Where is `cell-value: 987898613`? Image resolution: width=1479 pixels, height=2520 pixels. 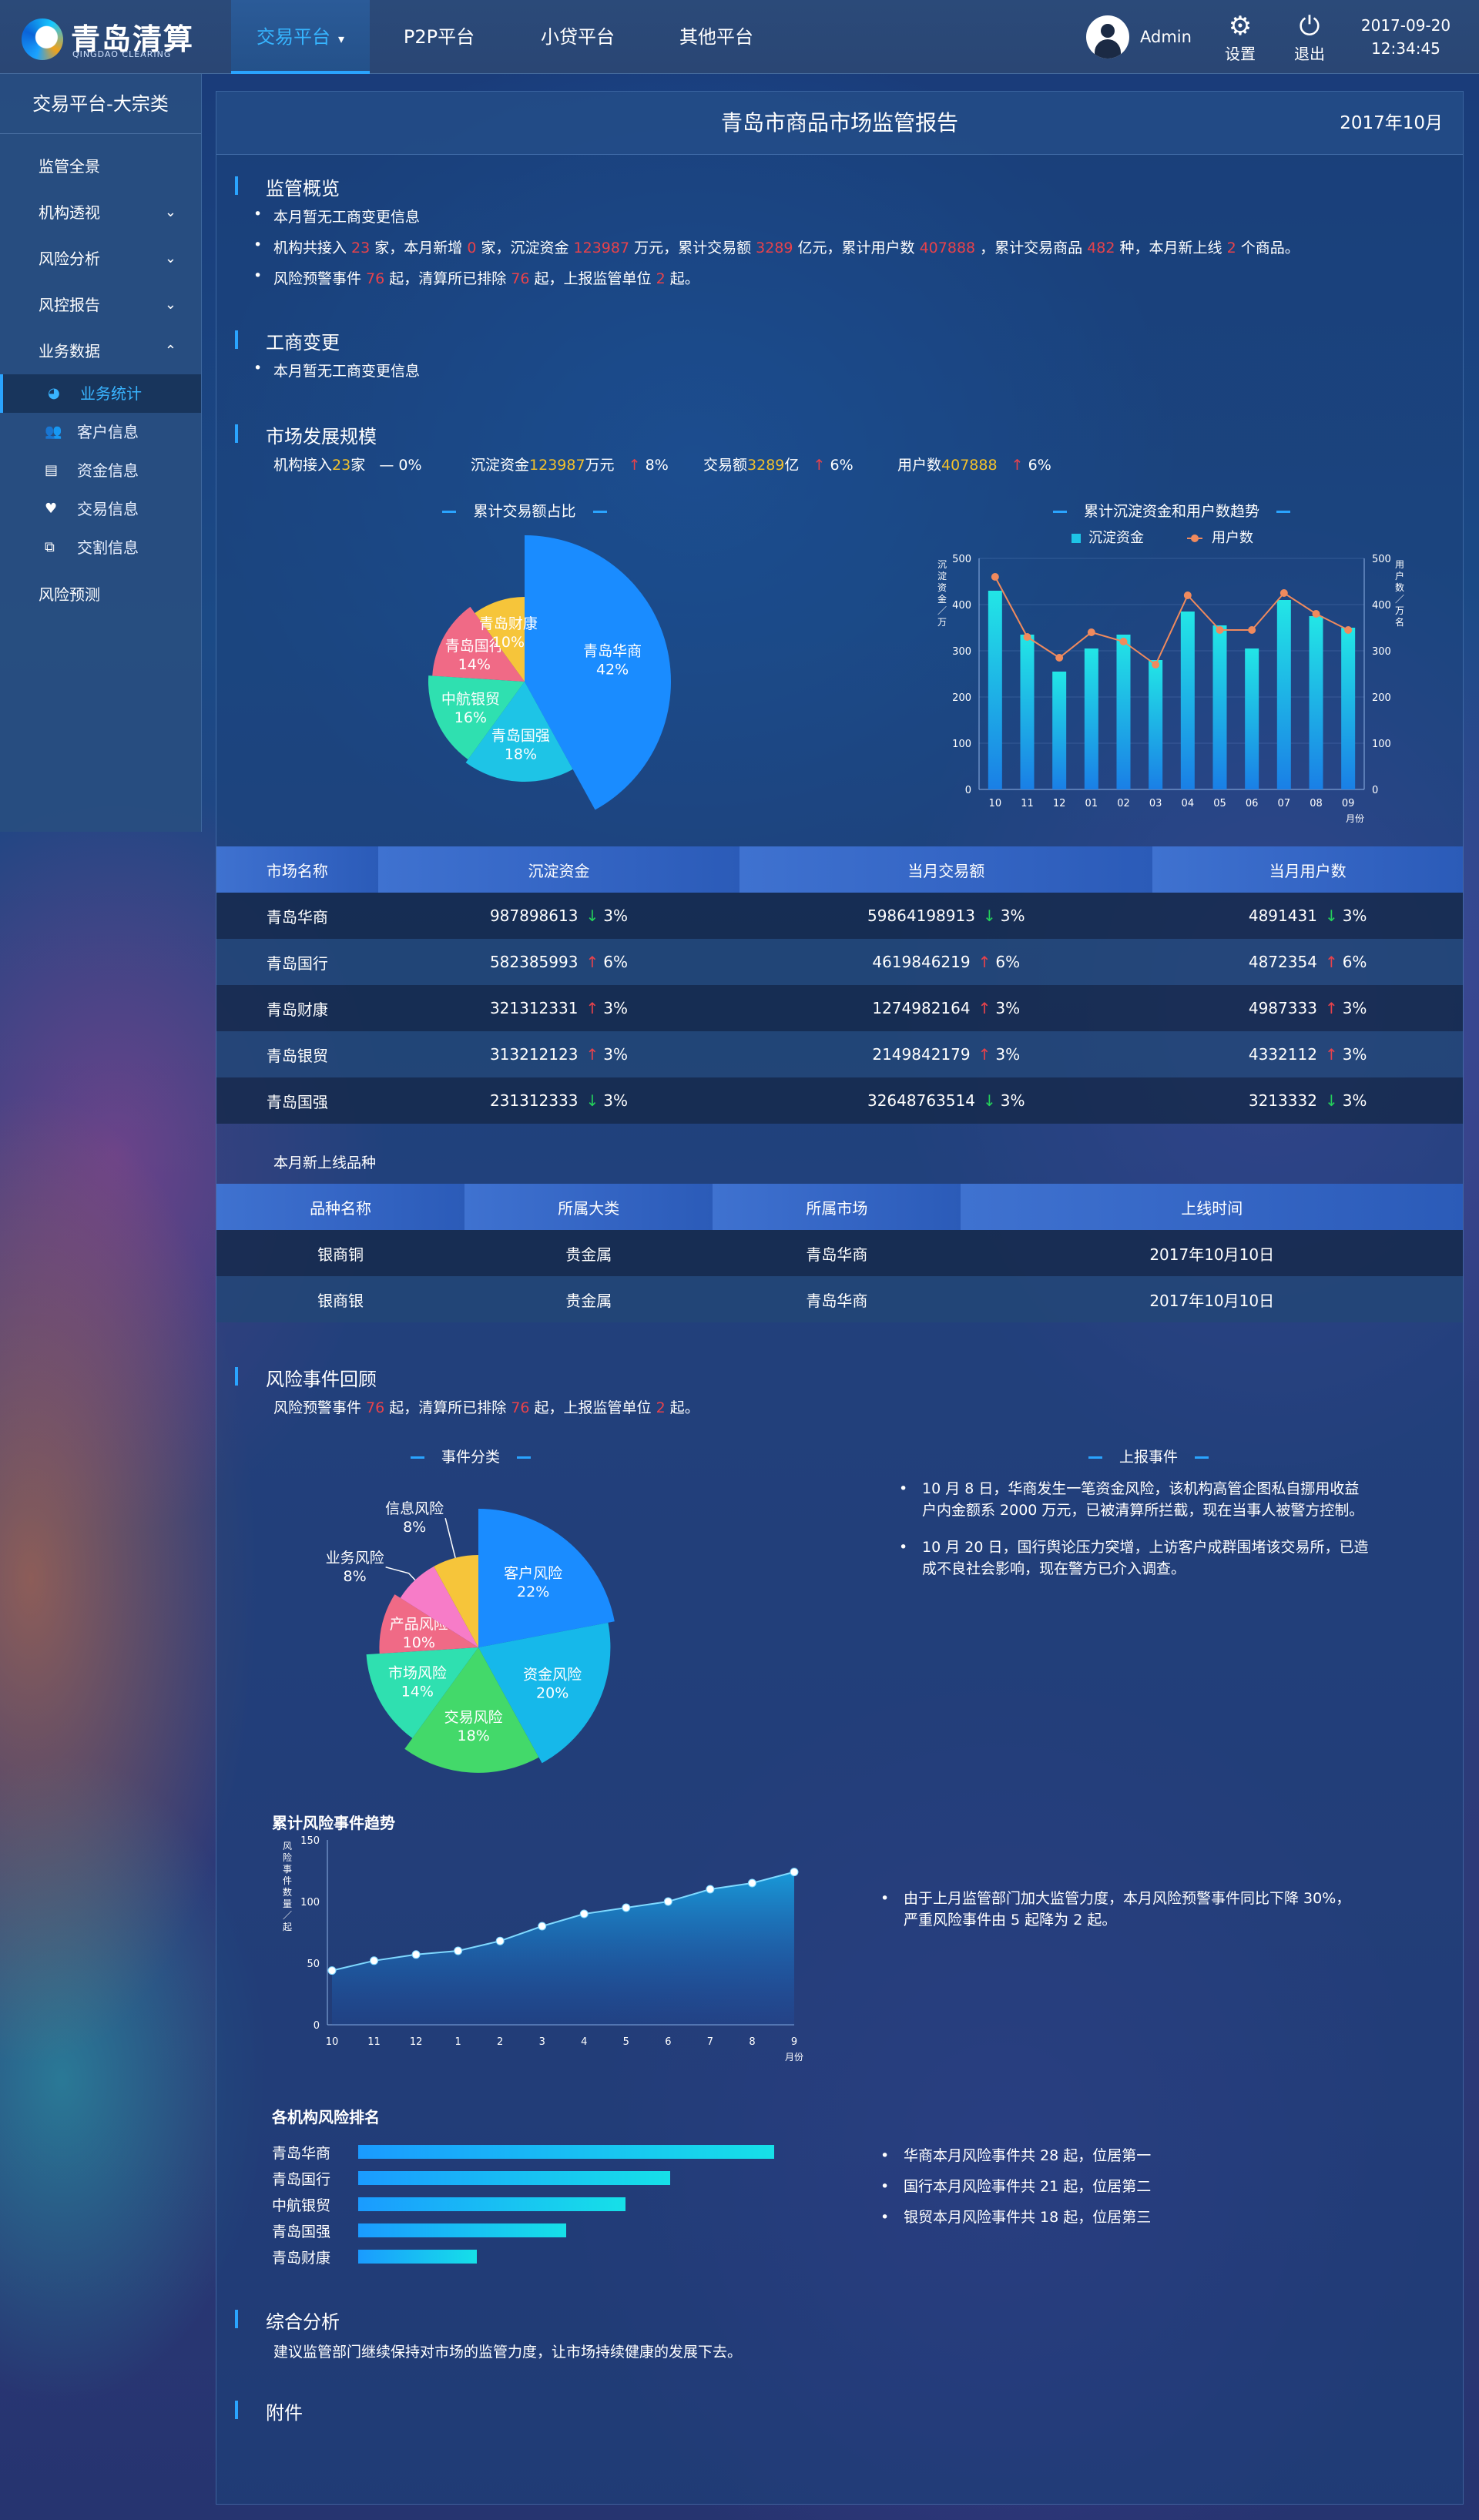
cell-value: 987898613 is located at coordinates (534, 916).